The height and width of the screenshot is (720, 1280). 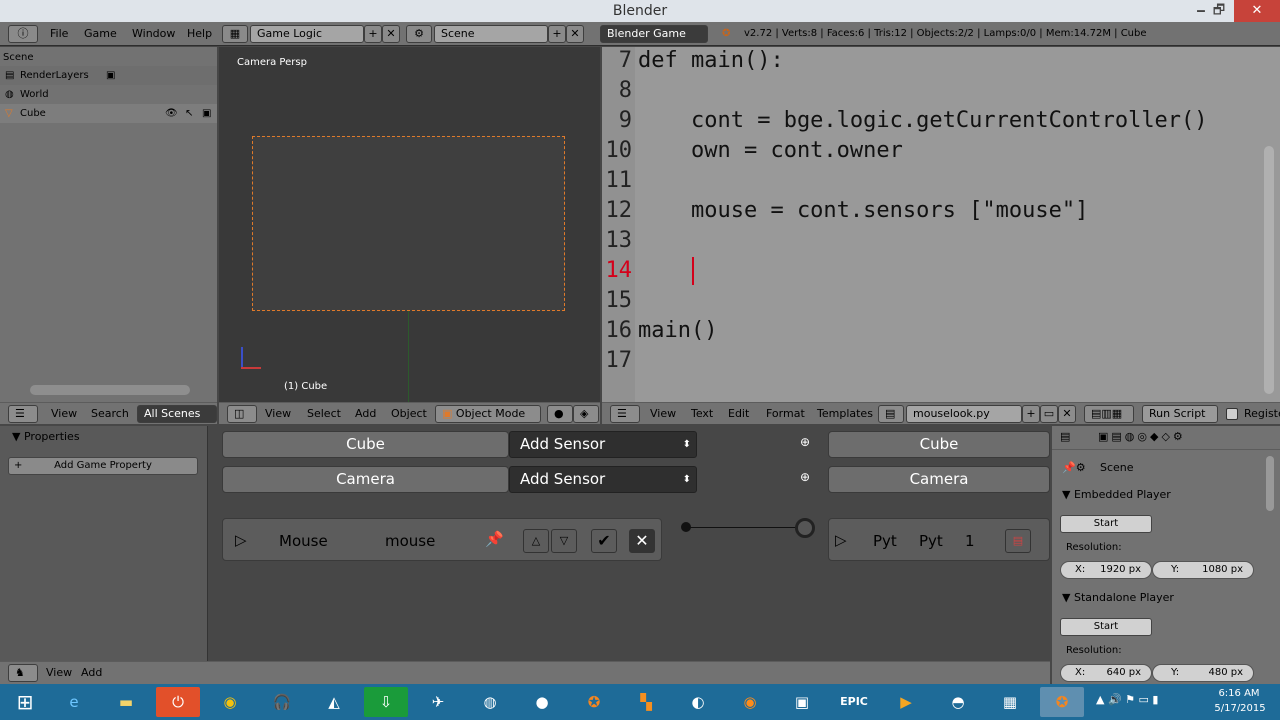 What do you see at coordinates (230, 702) in the screenshot?
I see `chrome-icon: ◉` at bounding box center [230, 702].